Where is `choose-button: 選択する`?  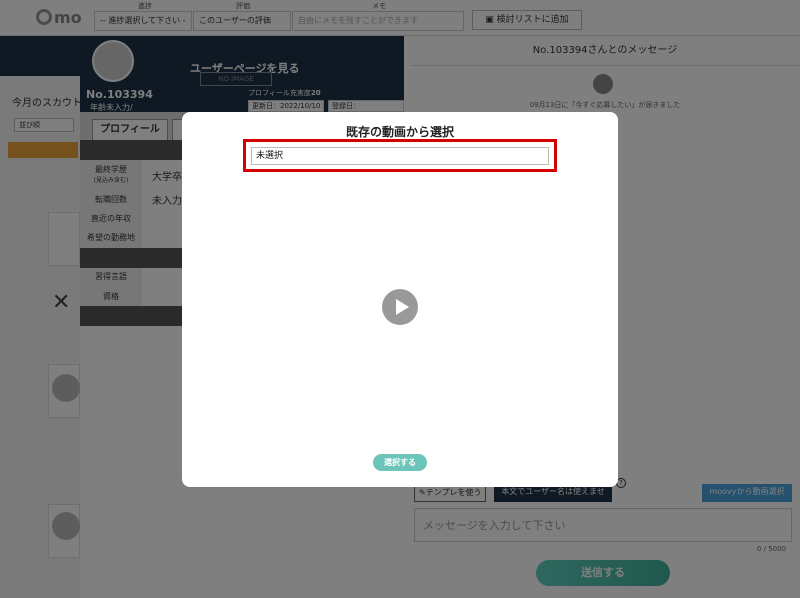 choose-button: 選択する is located at coordinates (400, 462).